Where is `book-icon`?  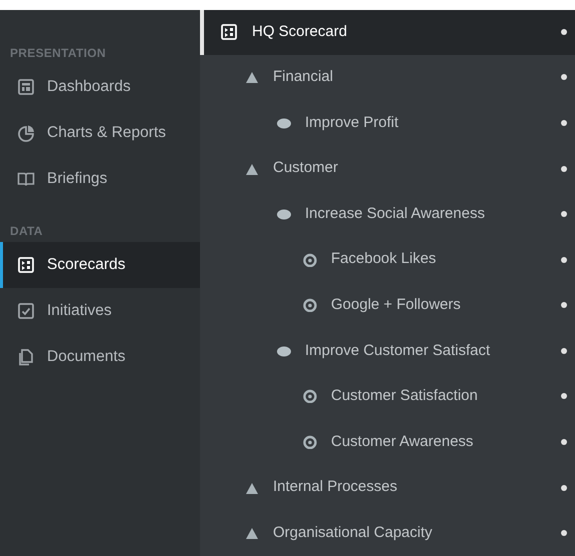 book-icon is located at coordinates (26, 179).